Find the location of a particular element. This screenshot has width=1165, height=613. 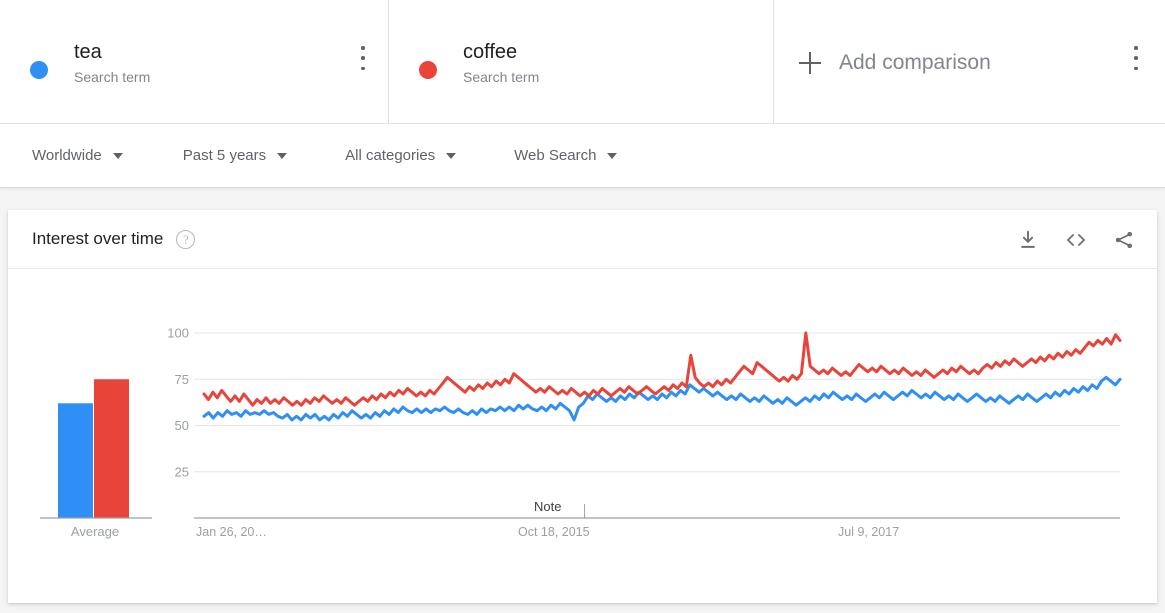

term-content: tea Search term is located at coordinates (90, 63).